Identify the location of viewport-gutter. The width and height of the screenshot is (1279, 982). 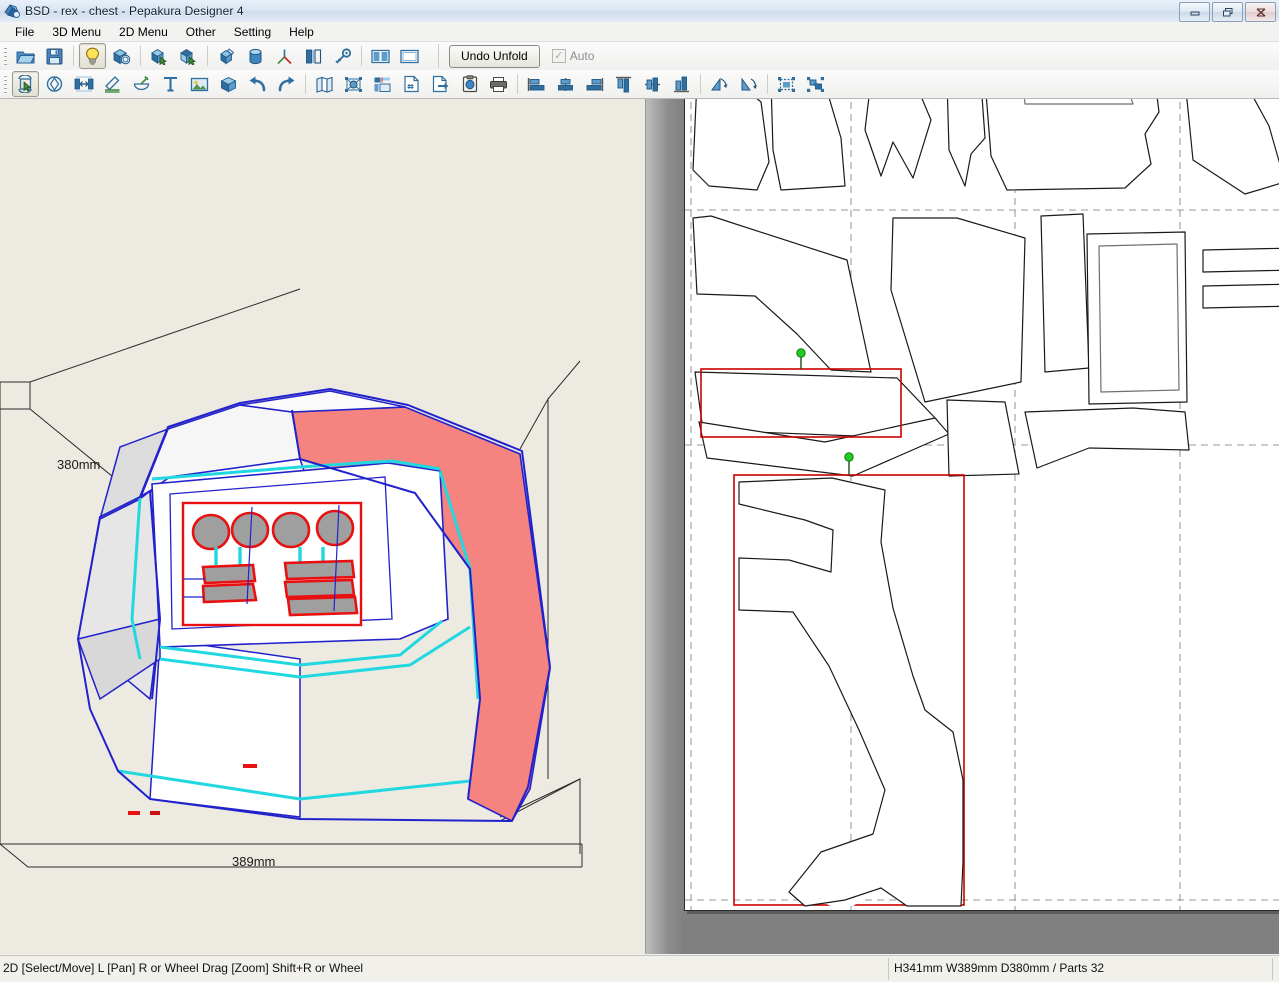
(665, 526).